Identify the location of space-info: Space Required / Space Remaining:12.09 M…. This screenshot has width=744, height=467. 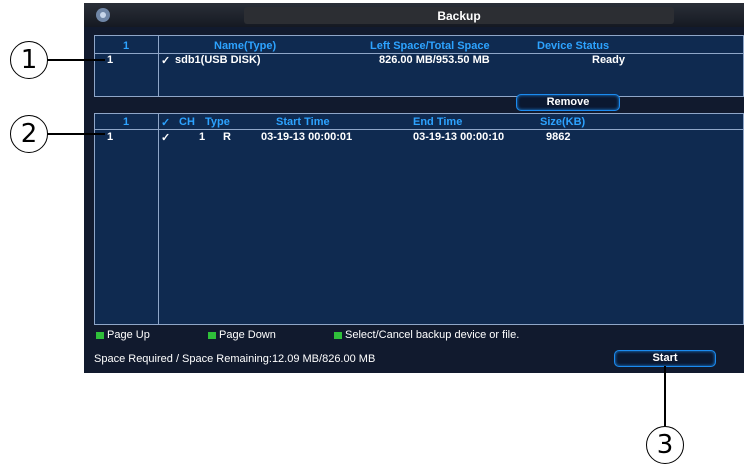
(235, 359).